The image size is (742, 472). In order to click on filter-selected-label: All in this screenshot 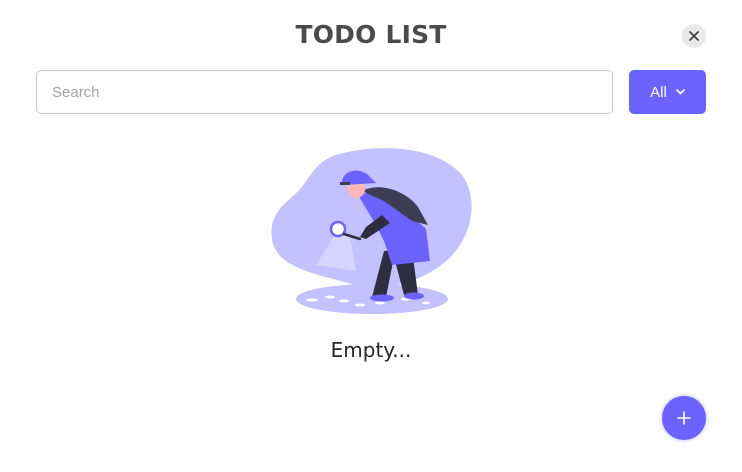, I will do `click(658, 92)`.